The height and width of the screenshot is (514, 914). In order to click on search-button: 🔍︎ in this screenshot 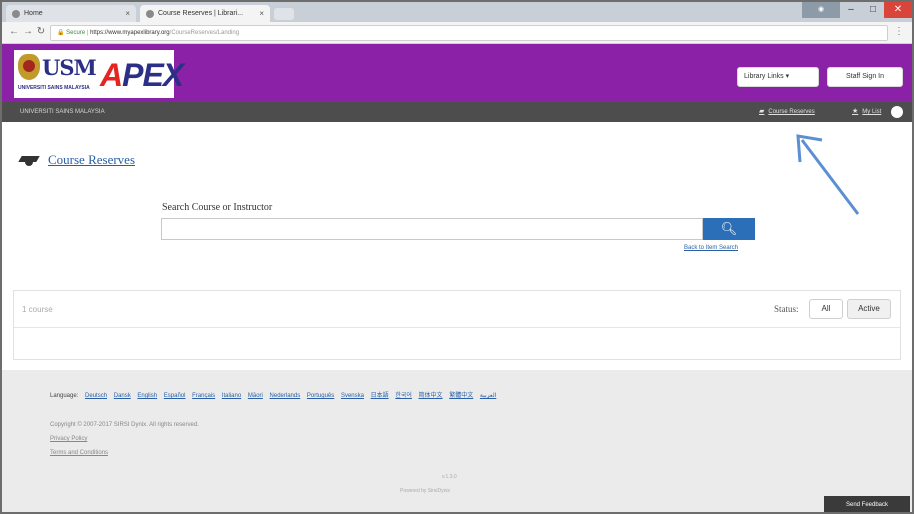, I will do `click(729, 229)`.